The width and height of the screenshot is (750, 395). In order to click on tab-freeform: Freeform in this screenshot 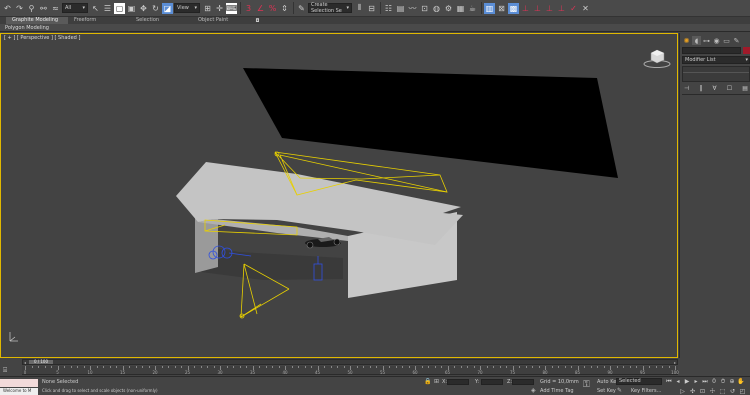, I will do `click(99, 20)`.